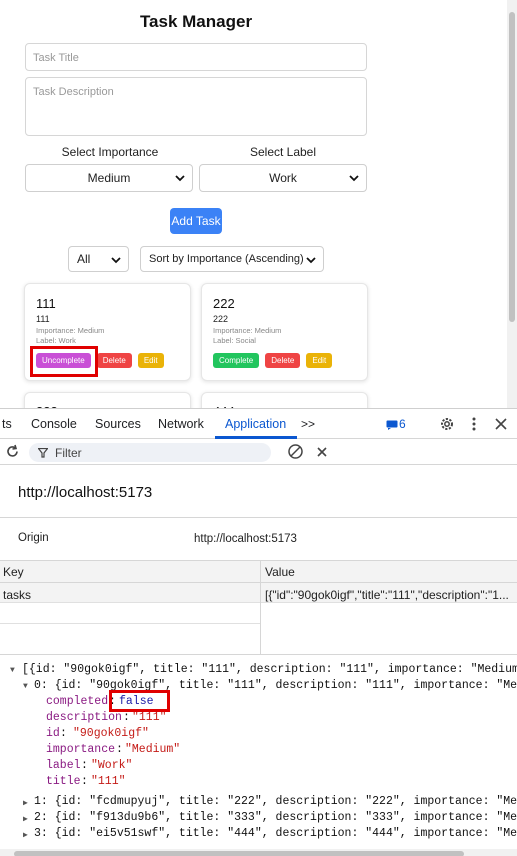  Describe the element at coordinates (402, 424) in the screenshot. I see `issues-count: 6` at that location.